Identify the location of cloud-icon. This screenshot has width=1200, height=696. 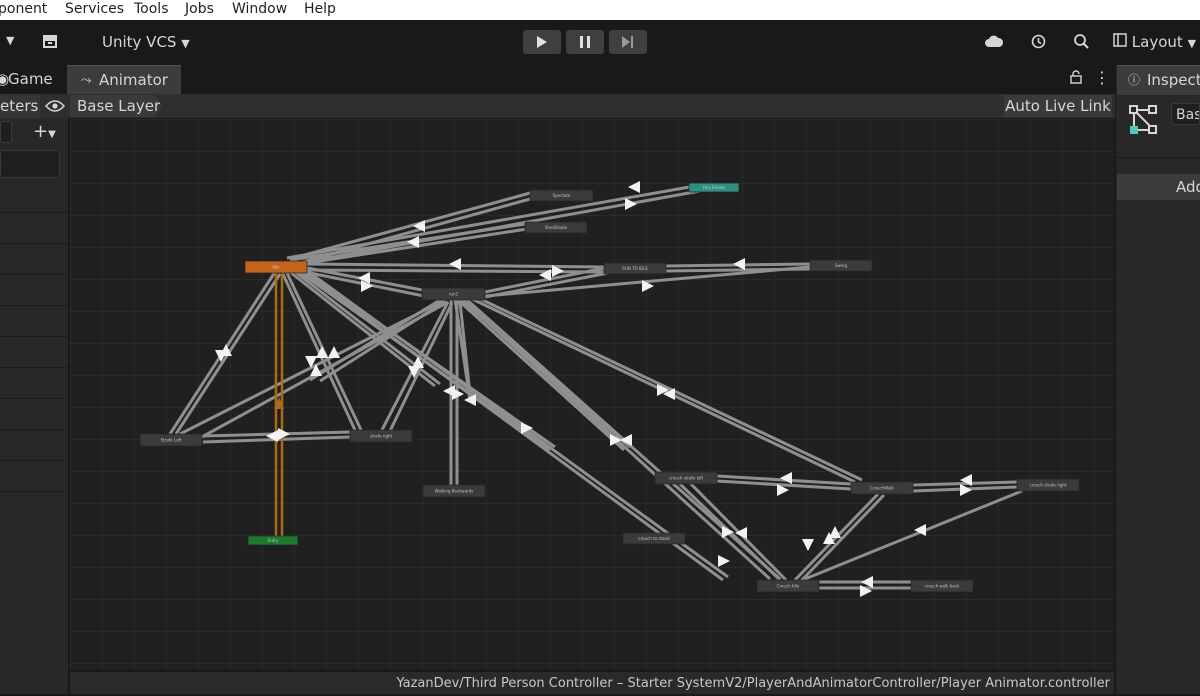
(994, 43).